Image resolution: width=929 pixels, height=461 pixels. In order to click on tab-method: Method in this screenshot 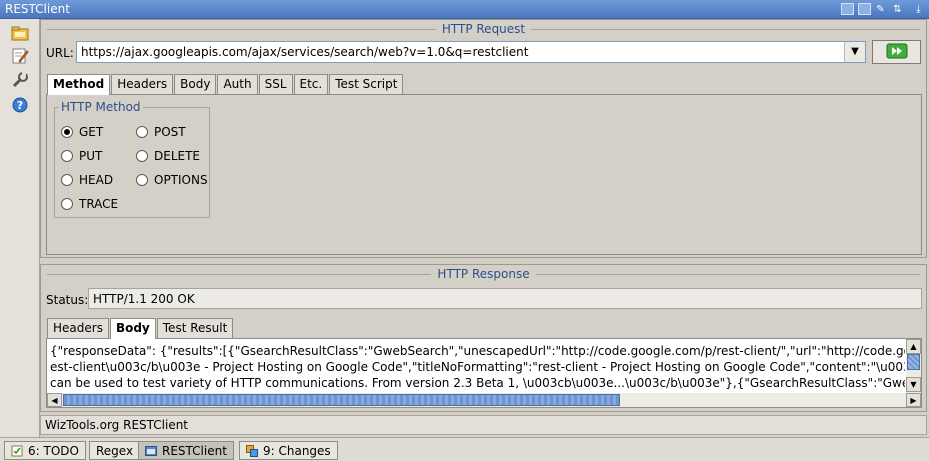, I will do `click(79, 84)`.